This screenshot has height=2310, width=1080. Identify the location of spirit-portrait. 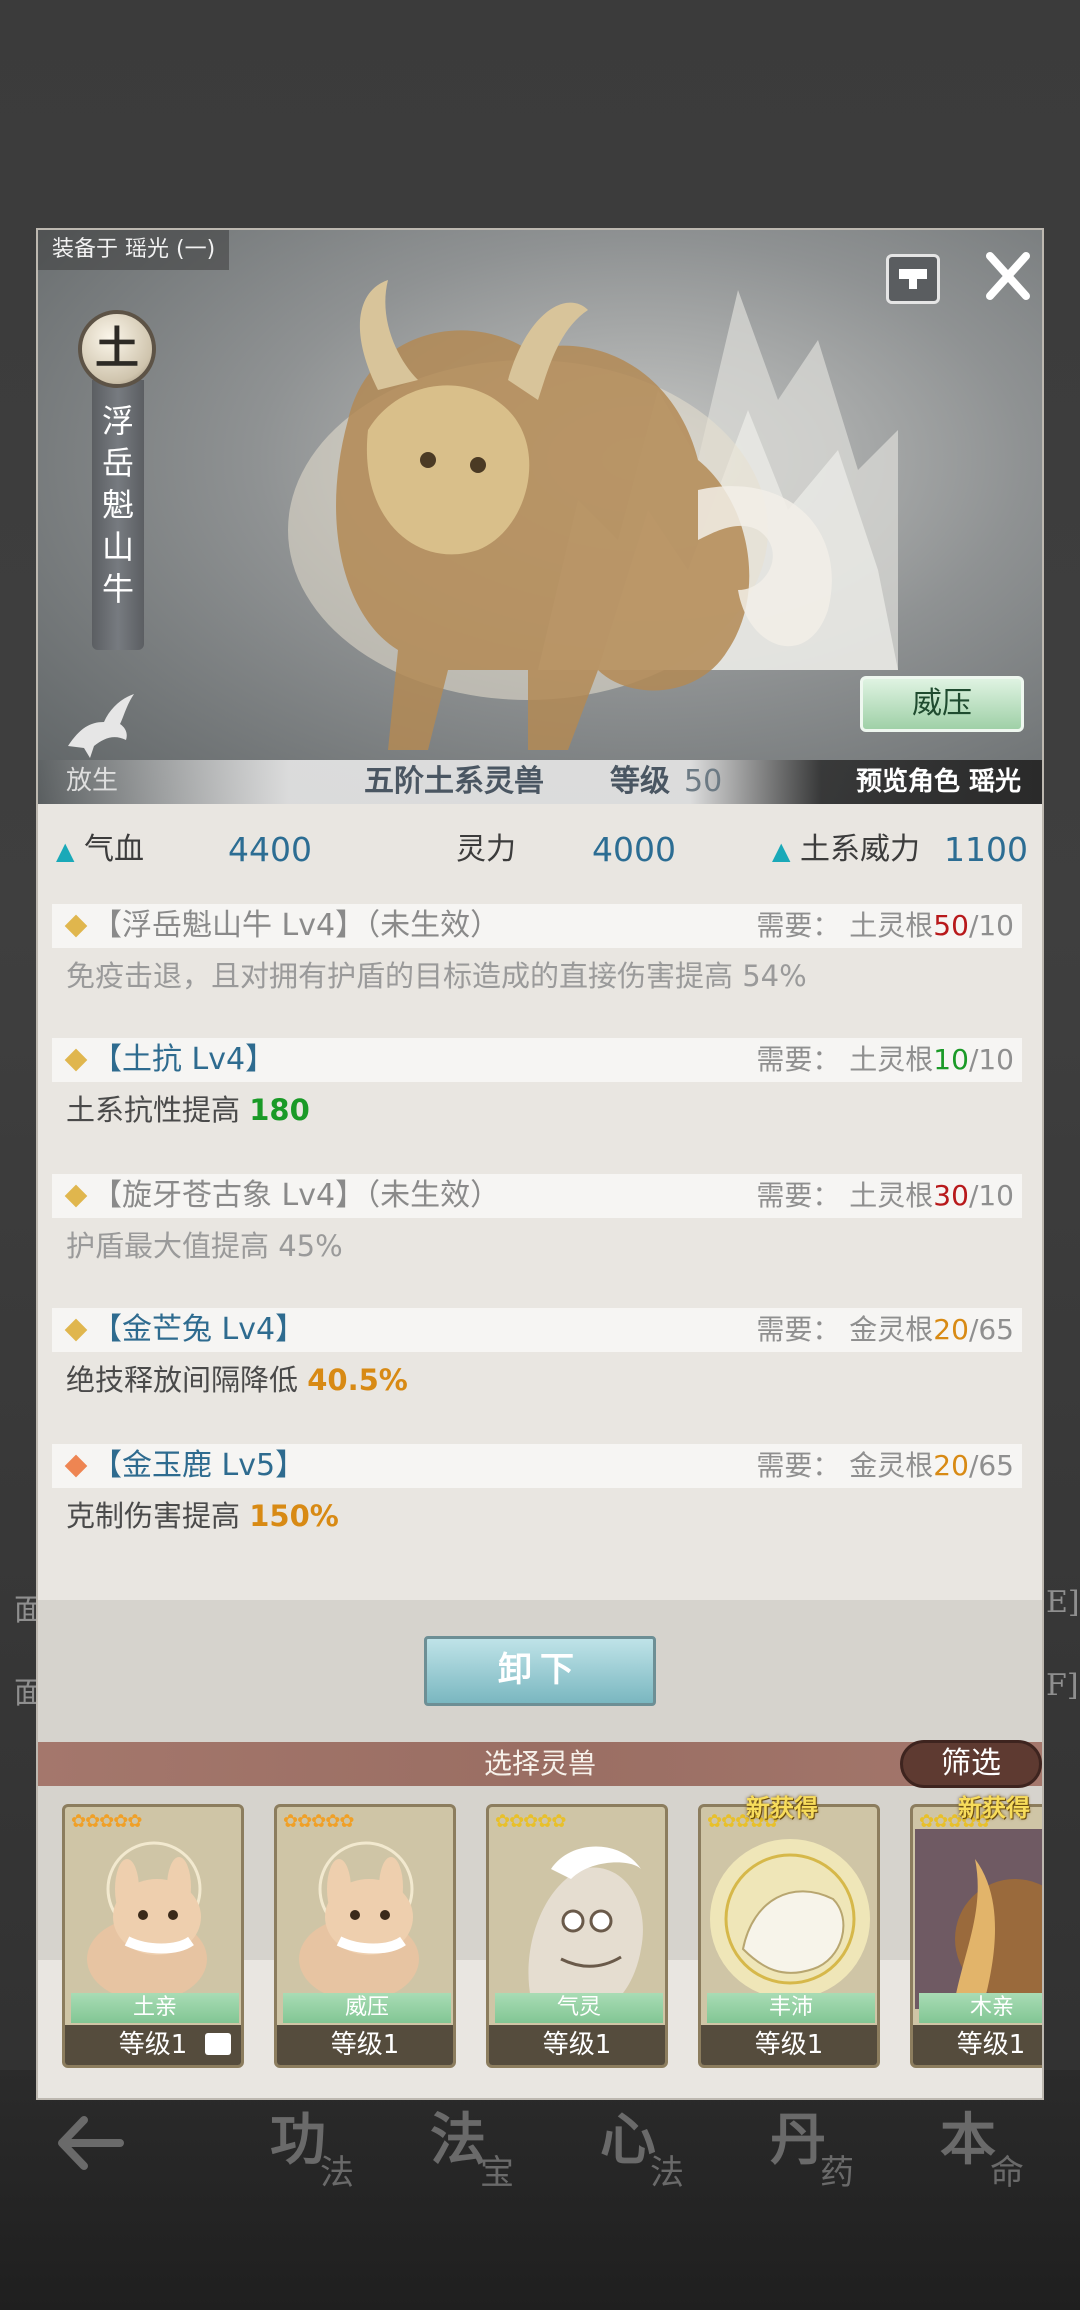
(585, 1925).